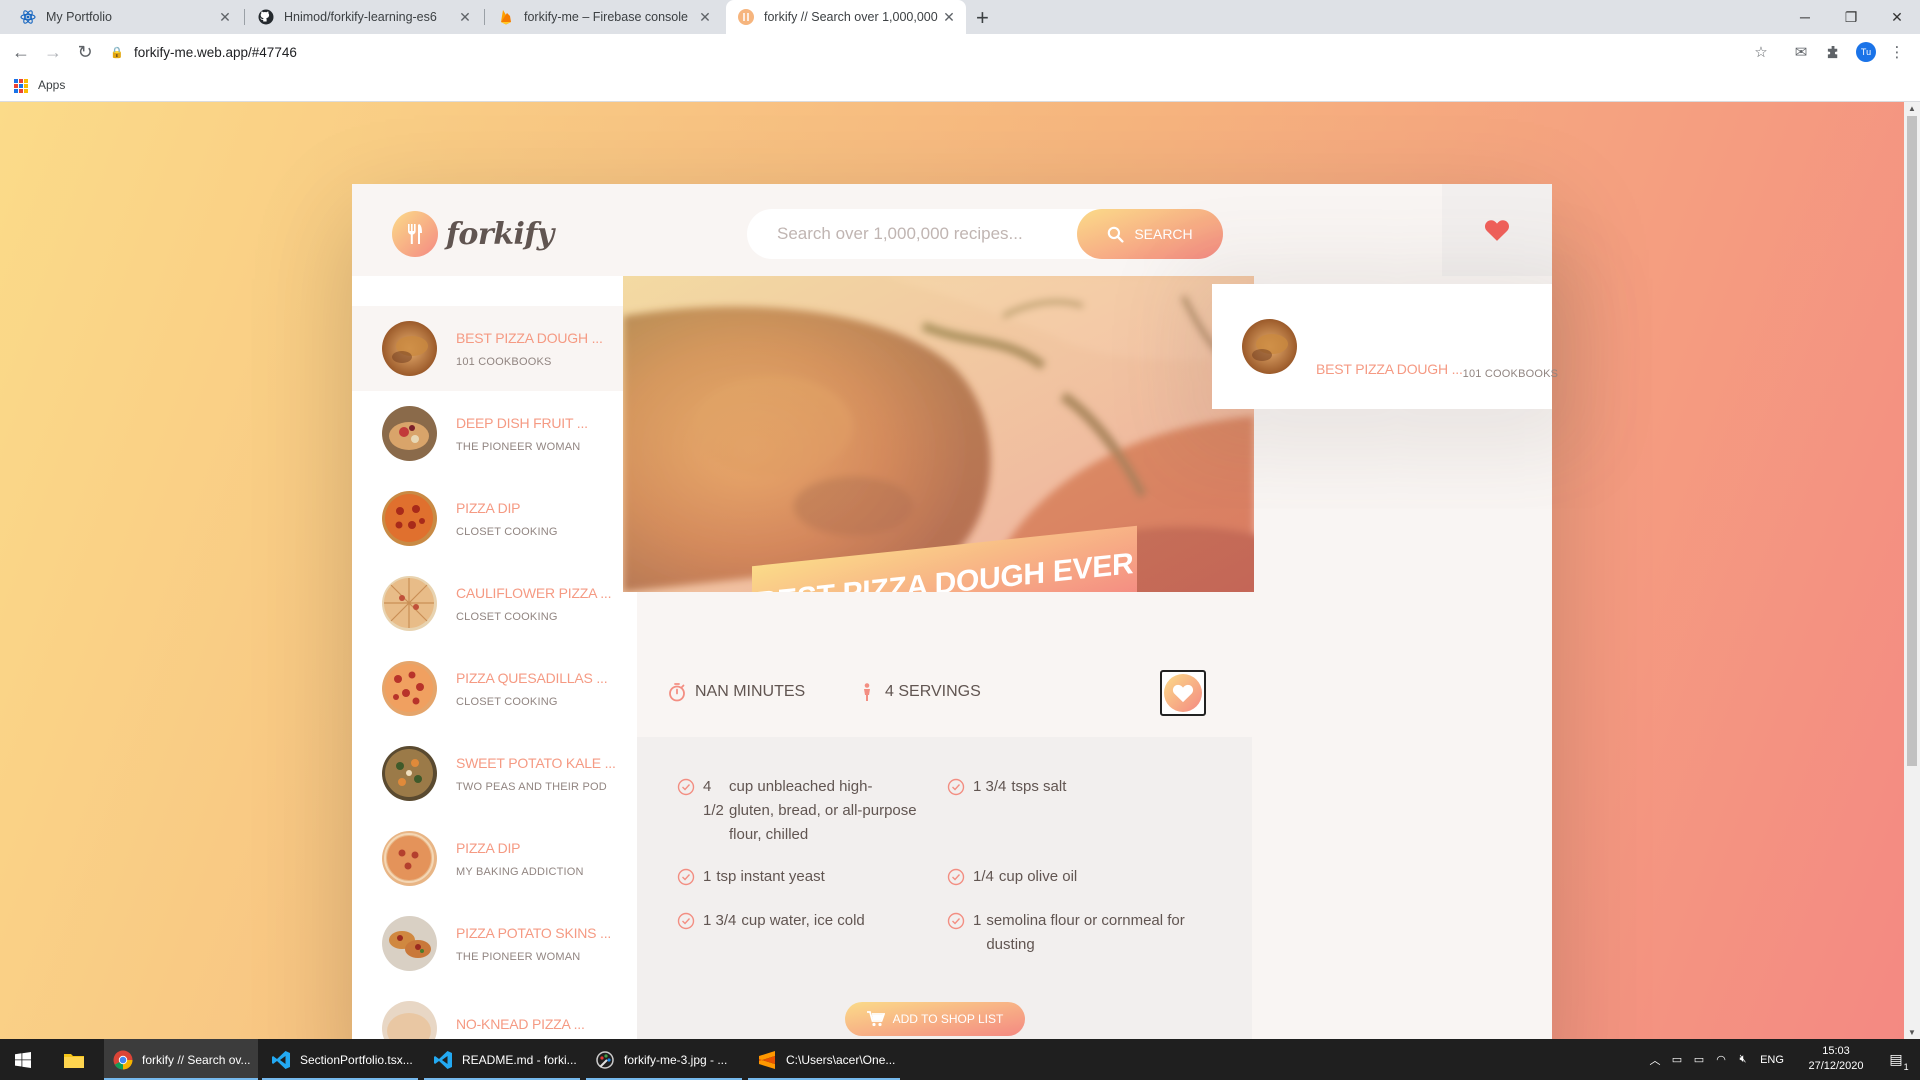 This screenshot has width=1920, height=1080. I want to click on new-tab-button: +, so click(982, 18).